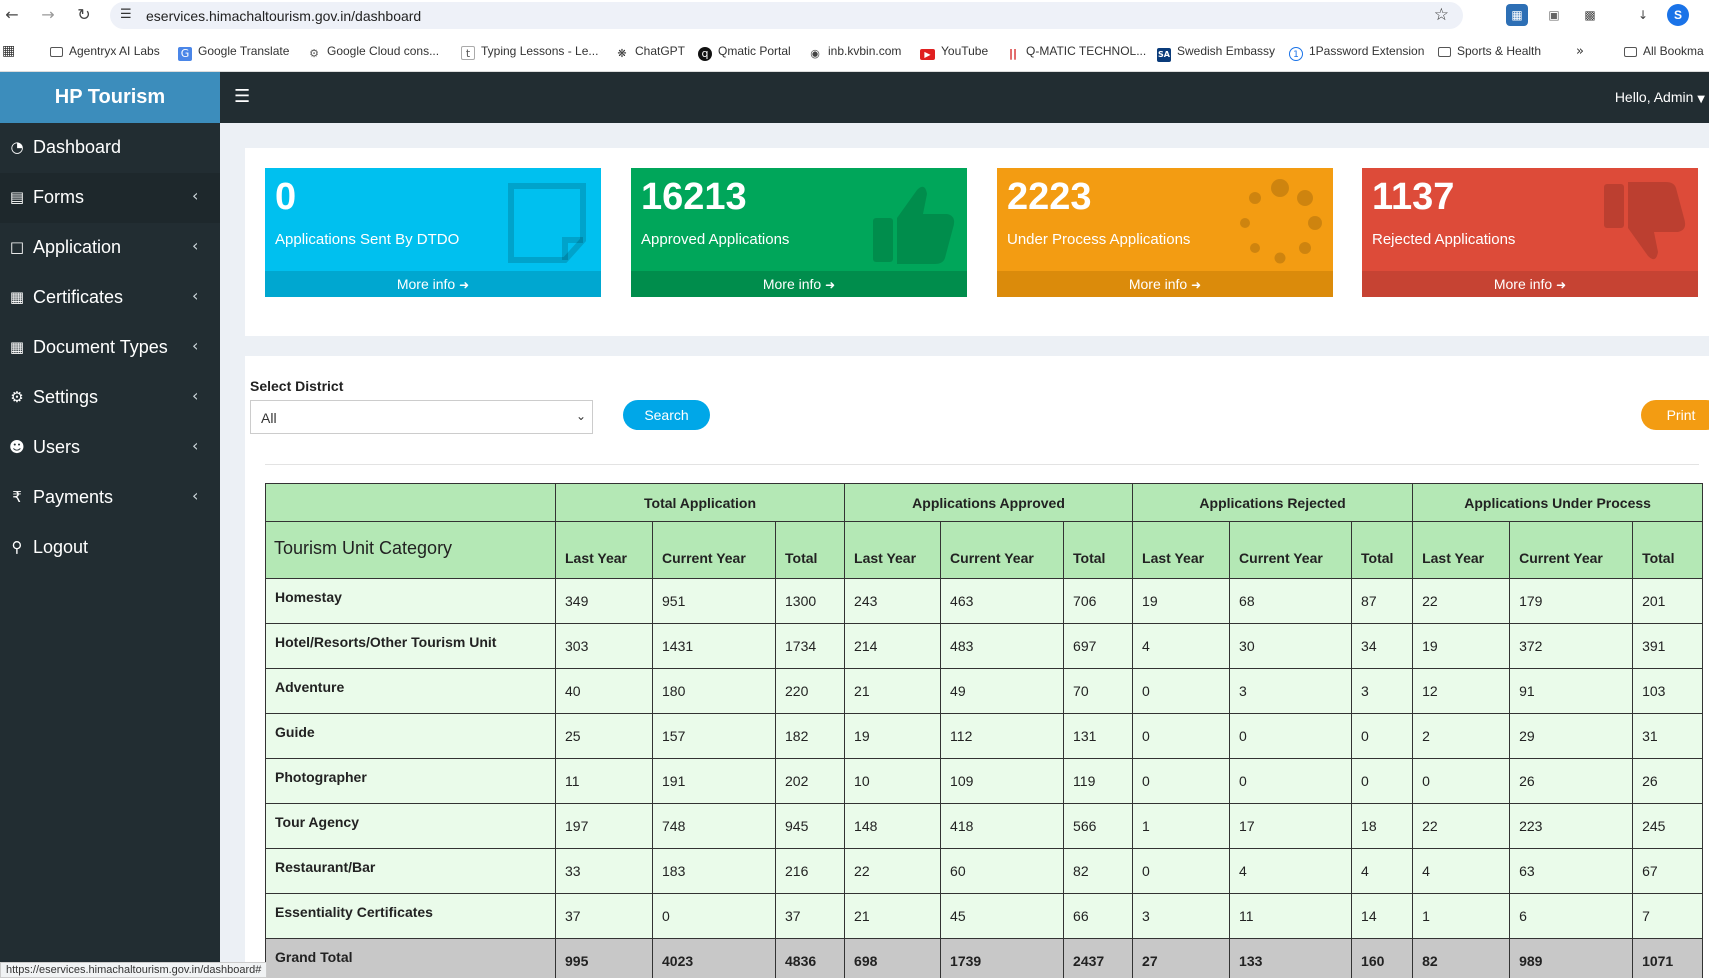 The image size is (1709, 978). Describe the element at coordinates (110, 148) in the screenshot. I see `sidebar-item-dashboard: ◔ Dashboard` at that location.